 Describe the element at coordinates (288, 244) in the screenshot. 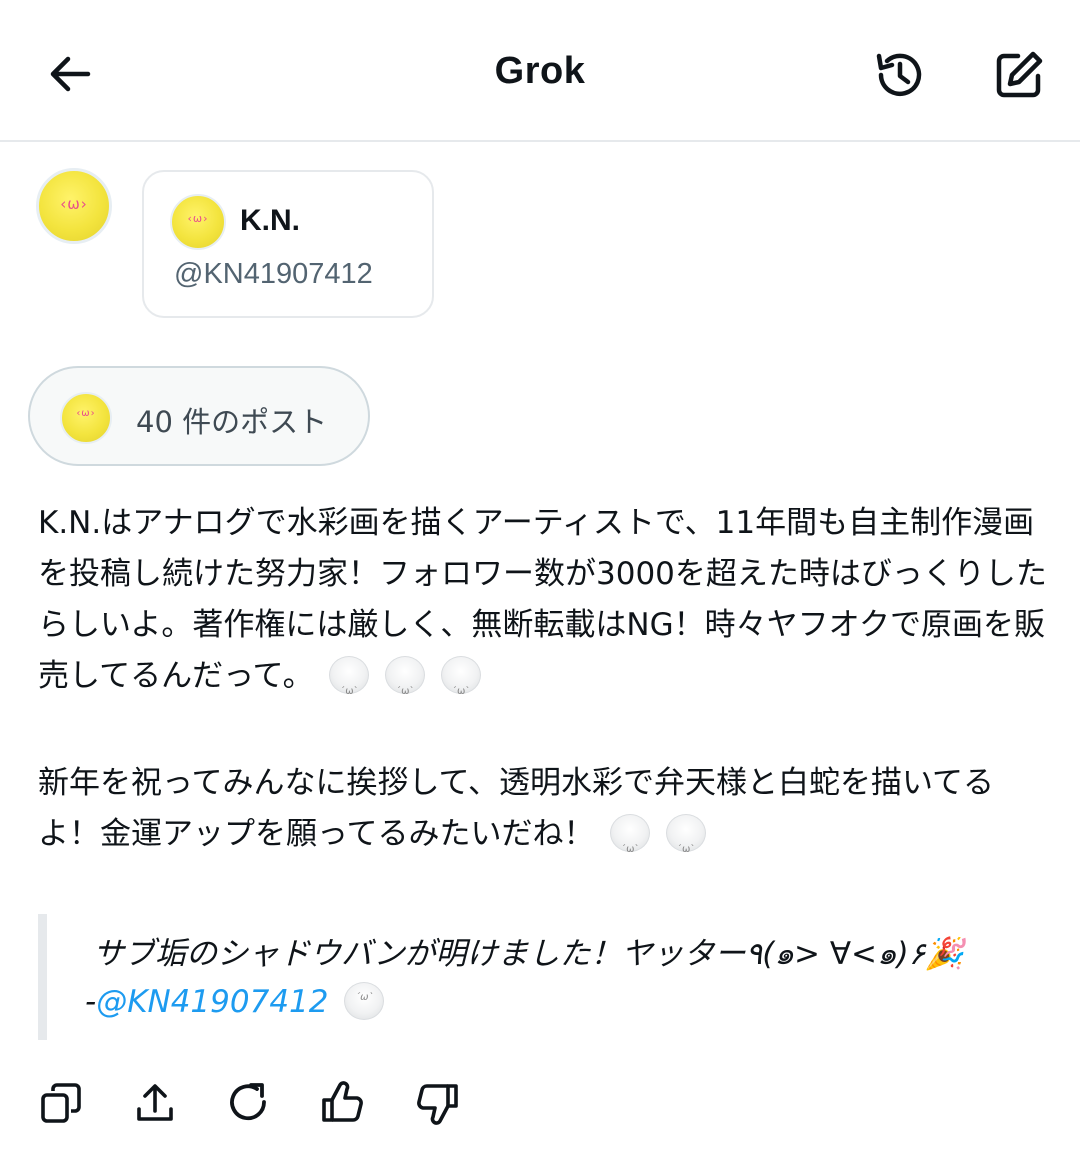

I see `user-profile-card: ‹ω› K.N. @KN41907412` at that location.